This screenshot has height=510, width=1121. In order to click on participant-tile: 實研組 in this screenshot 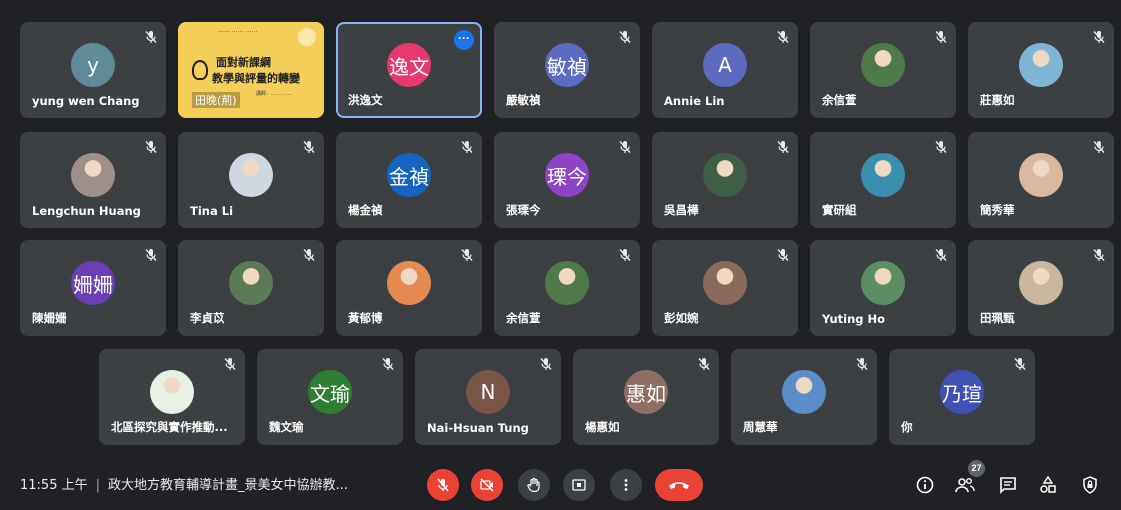, I will do `click(883, 180)`.